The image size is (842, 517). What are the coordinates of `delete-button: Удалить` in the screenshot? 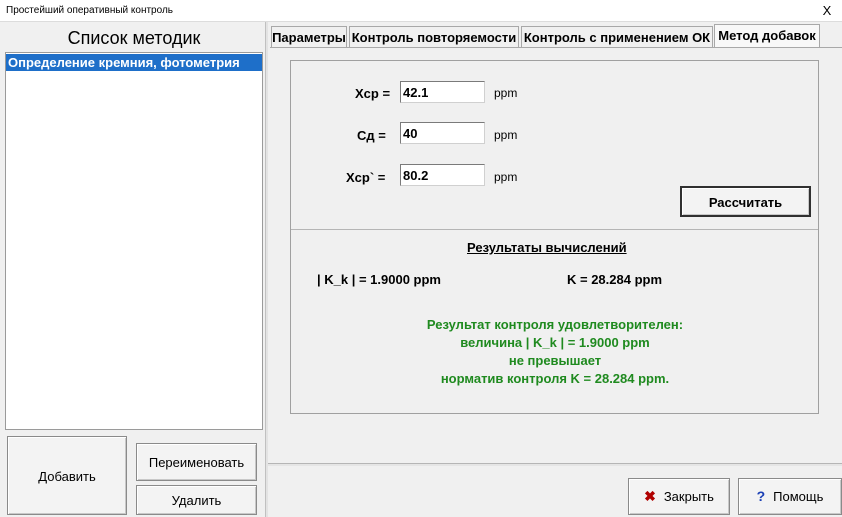 It's located at (196, 500).